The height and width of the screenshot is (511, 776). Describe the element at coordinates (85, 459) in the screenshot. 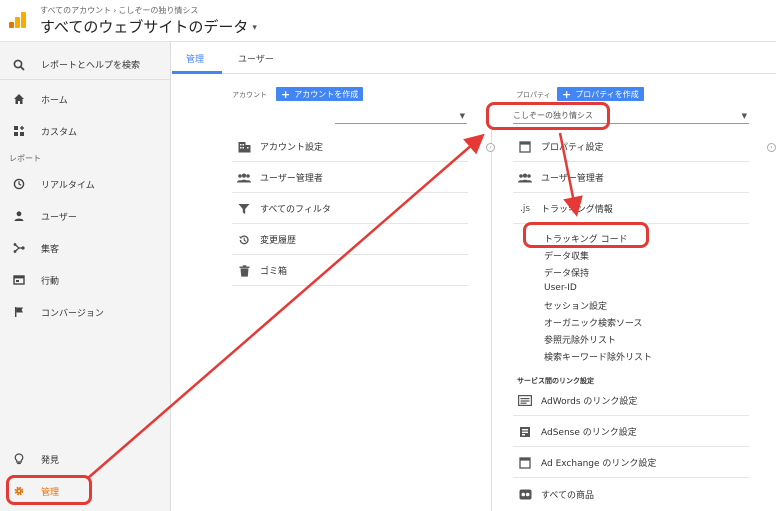

I see `sidebar-item-discover: 発見` at that location.